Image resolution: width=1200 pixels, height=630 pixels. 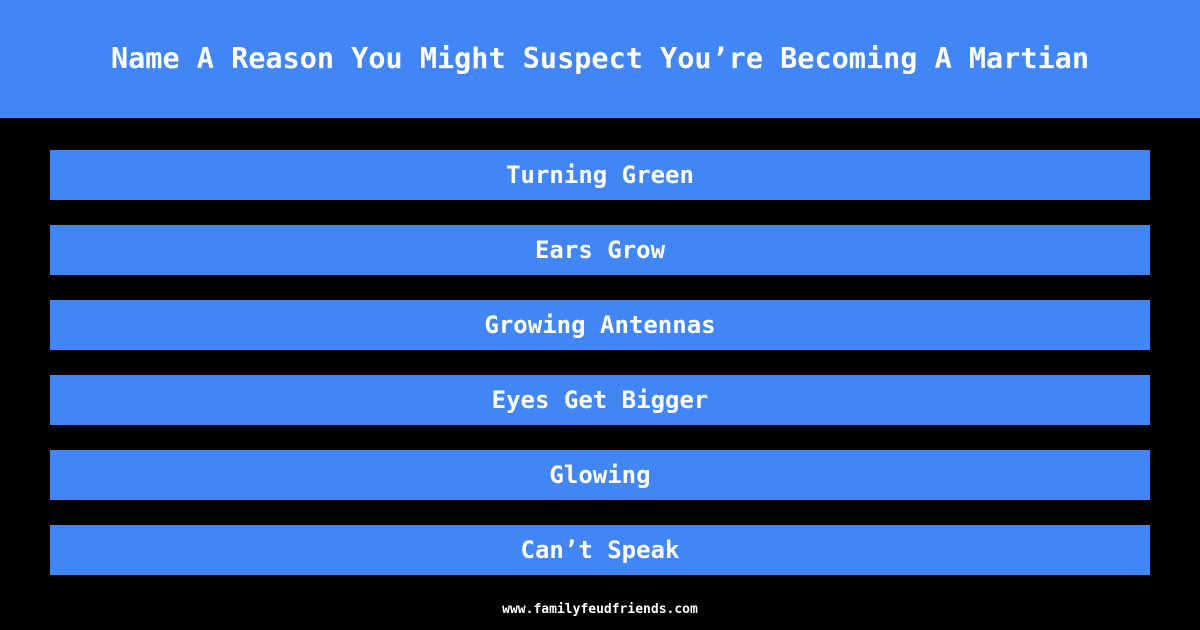 I want to click on answer-text: Turning Green, so click(x=600, y=175).